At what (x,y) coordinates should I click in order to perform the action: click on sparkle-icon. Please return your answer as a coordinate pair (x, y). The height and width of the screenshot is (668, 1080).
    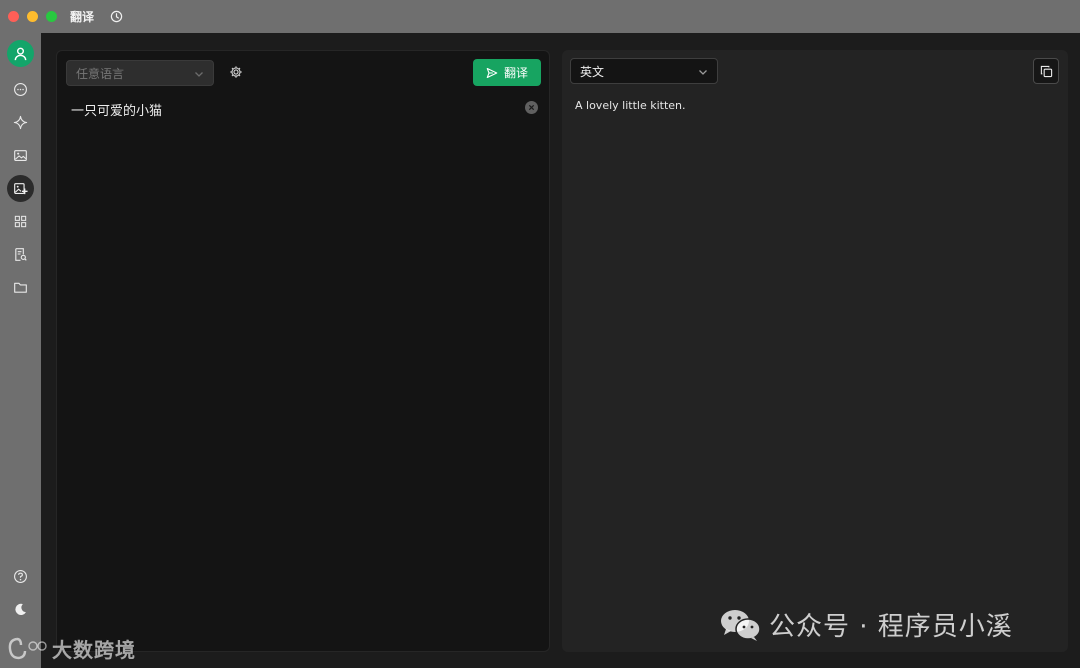
    Looking at the image, I should click on (20, 122).